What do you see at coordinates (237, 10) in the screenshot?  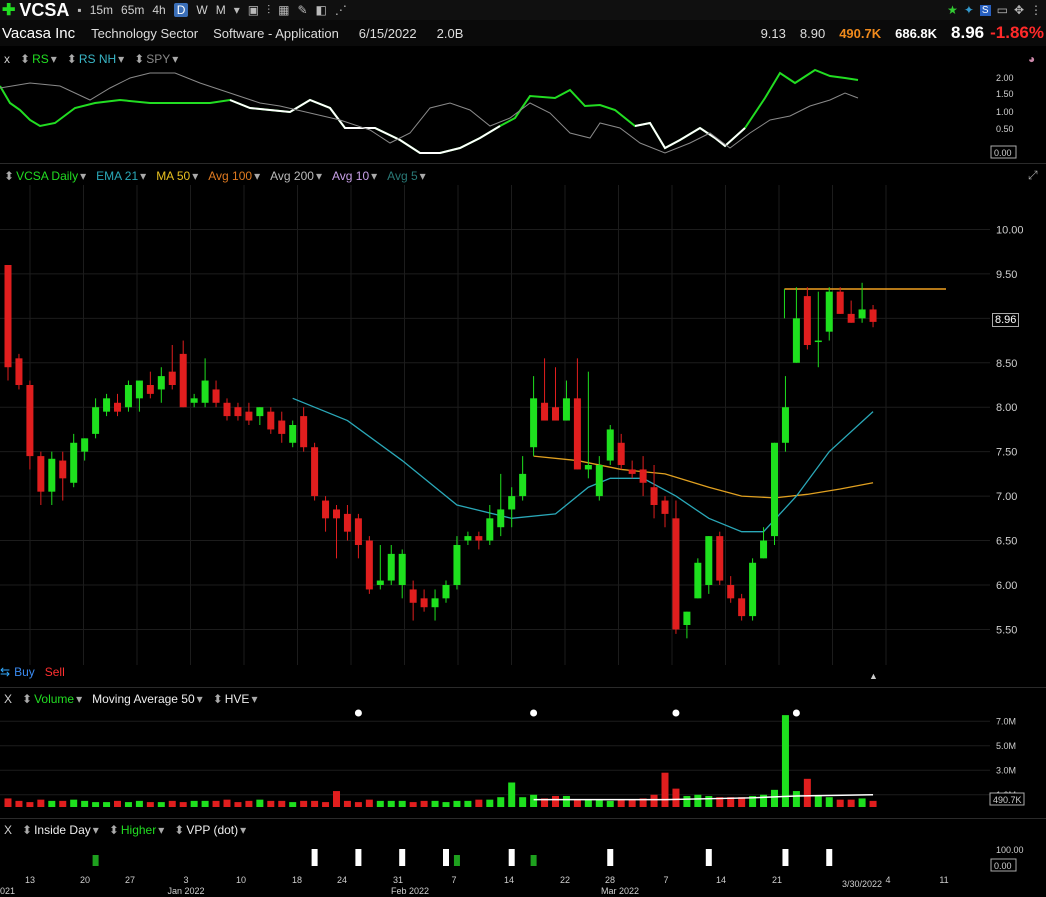 I see `chevron-down-icon: ▾` at bounding box center [237, 10].